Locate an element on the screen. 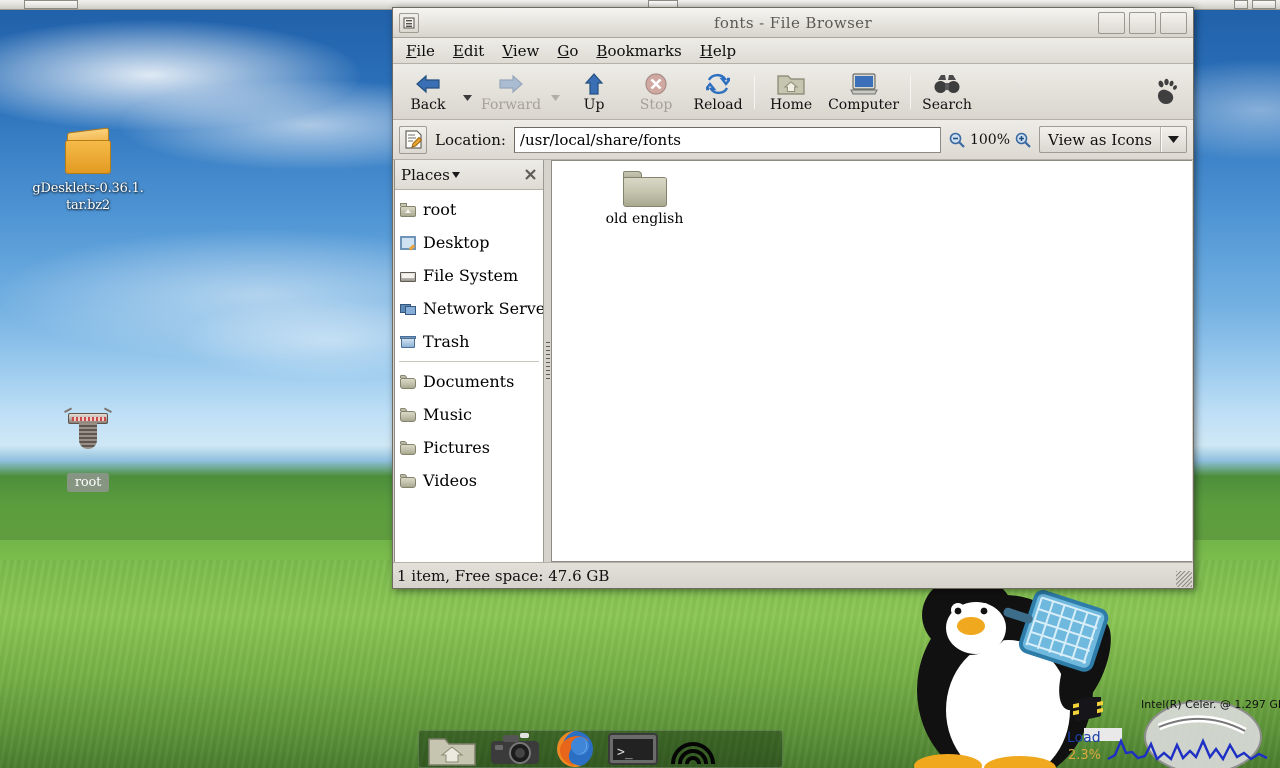 This screenshot has width=1280, height=768. cpu-model-label: Intel(R) Celer. @ 1.297 GHz is located at coordinates (1210, 704).